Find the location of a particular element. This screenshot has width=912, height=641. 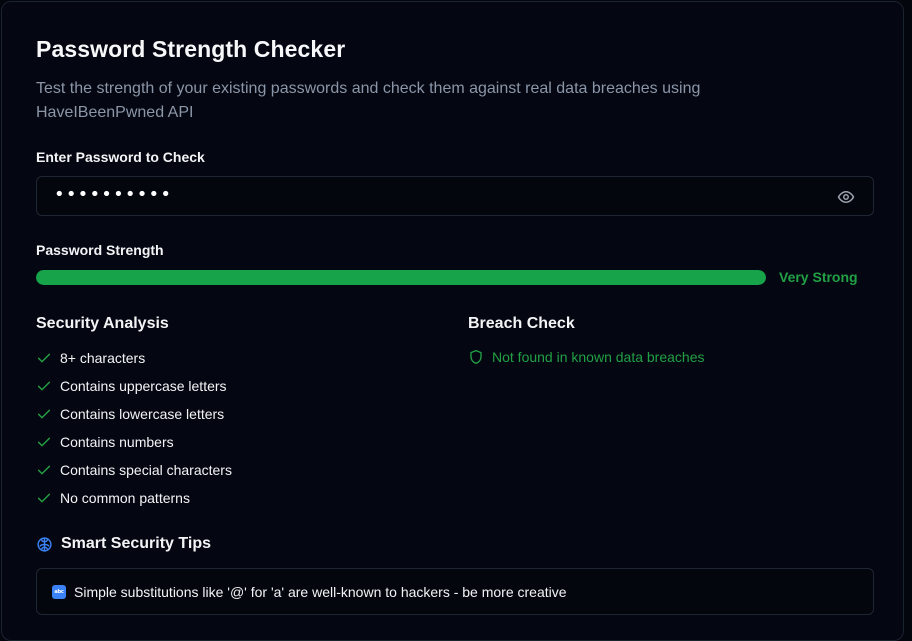

password-masked-value: •••••••••• is located at coordinates (113, 194).